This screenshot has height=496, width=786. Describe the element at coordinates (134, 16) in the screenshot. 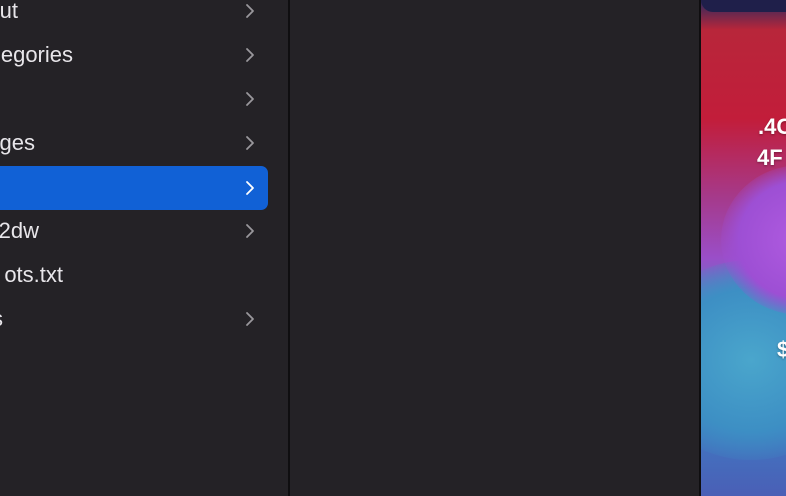

I see `list-item: ut` at that location.